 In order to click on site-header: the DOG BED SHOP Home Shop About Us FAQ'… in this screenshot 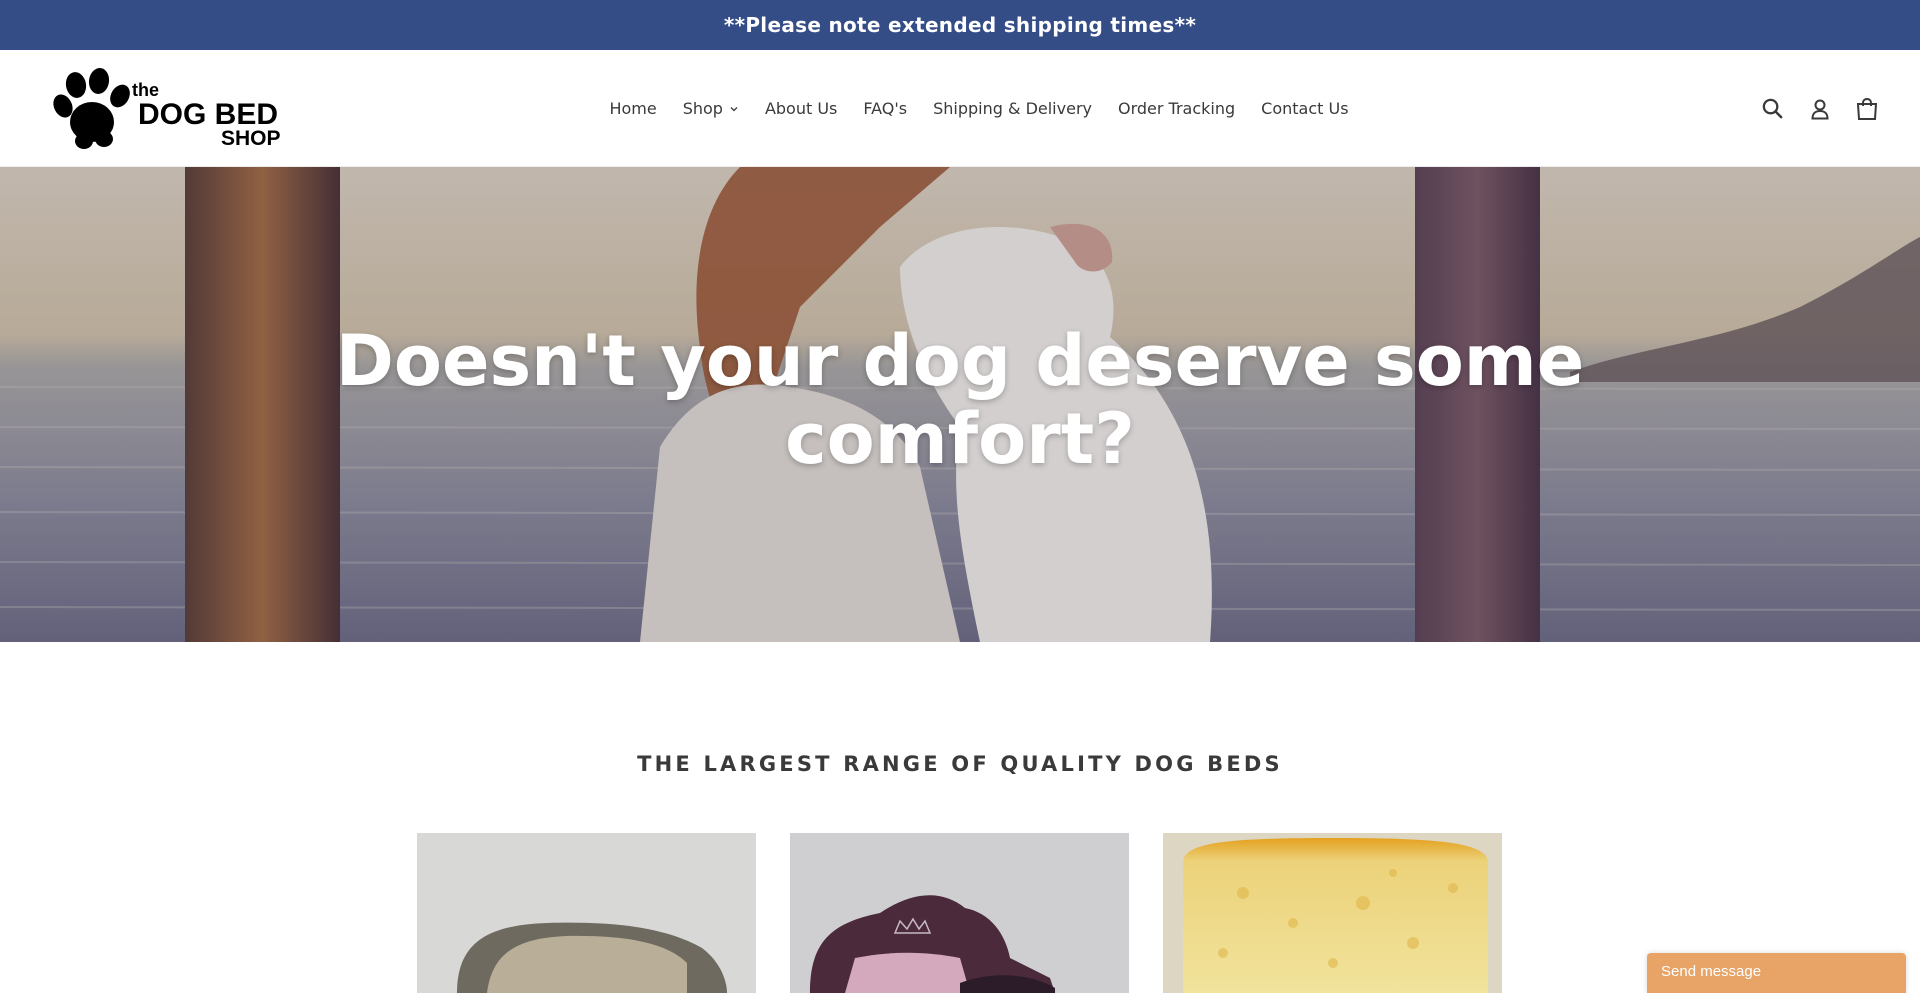, I will do `click(960, 108)`.